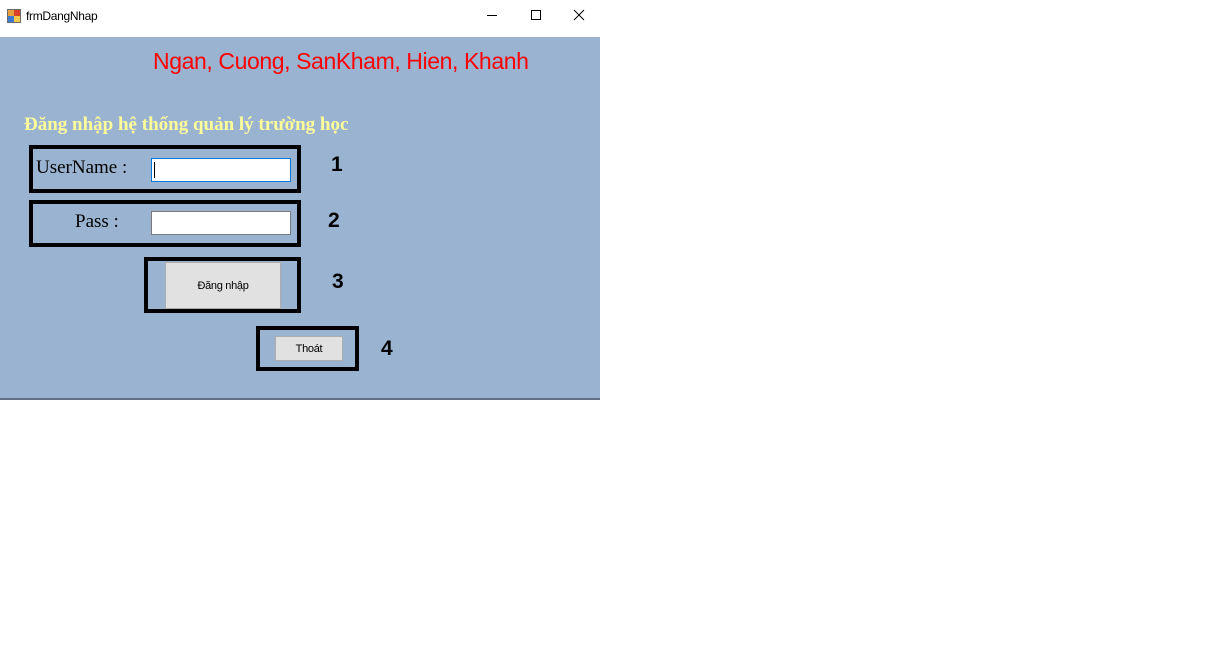 The width and height of the screenshot is (1232, 651). Describe the element at coordinates (338, 281) in the screenshot. I see `annotation-number-3: 3` at that location.